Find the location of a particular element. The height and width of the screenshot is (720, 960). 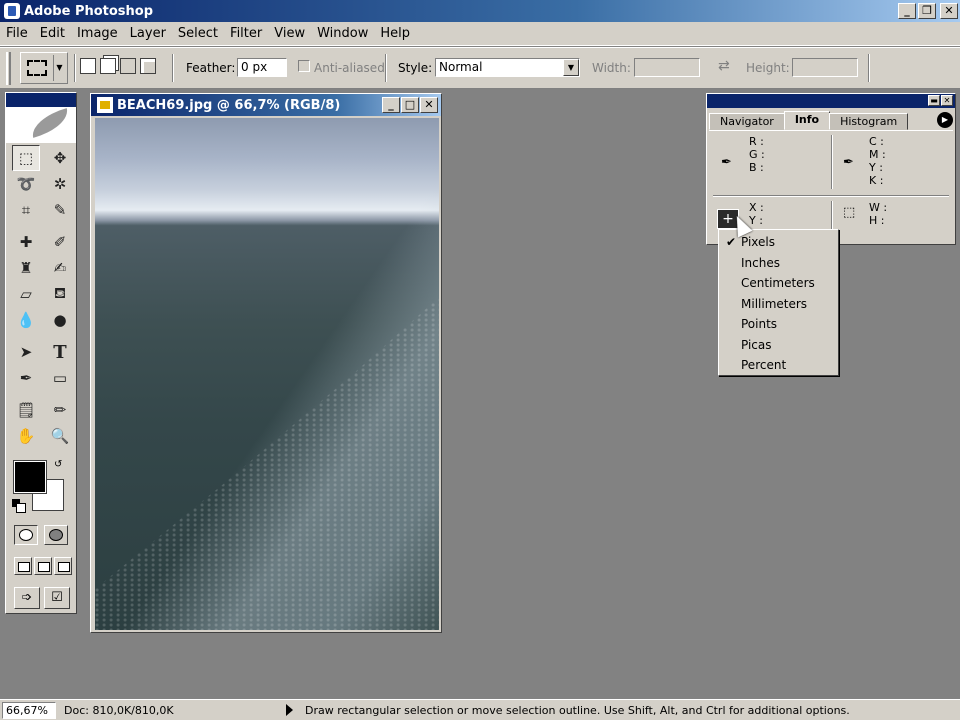

magenta-label: M : is located at coordinates (877, 154).